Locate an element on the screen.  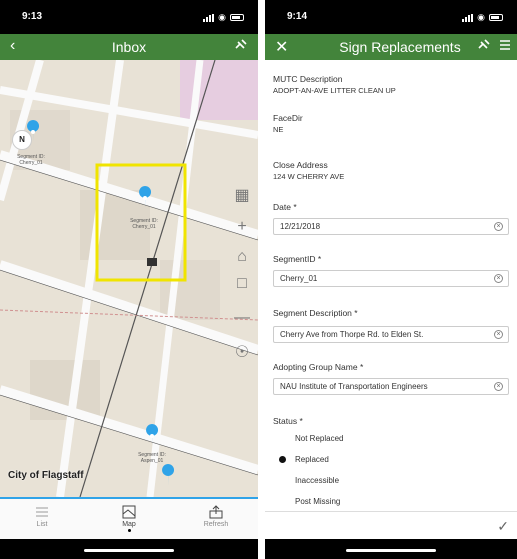
field-label: SegmentID * is located at coordinates (297, 259).